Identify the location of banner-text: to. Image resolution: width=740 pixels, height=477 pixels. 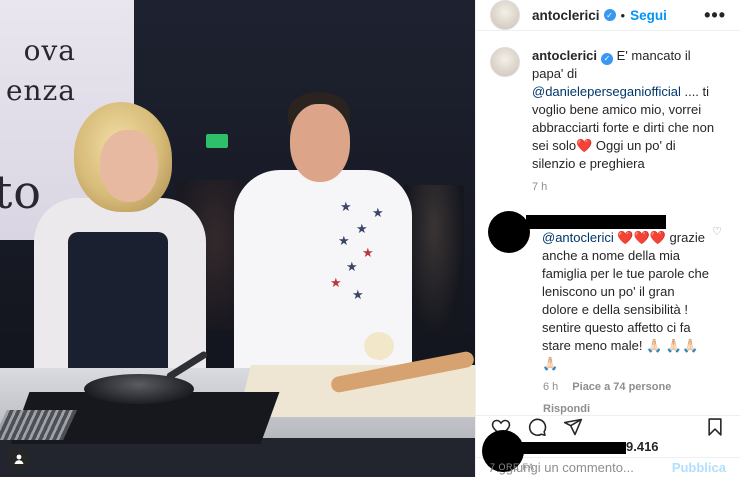
(21, 192).